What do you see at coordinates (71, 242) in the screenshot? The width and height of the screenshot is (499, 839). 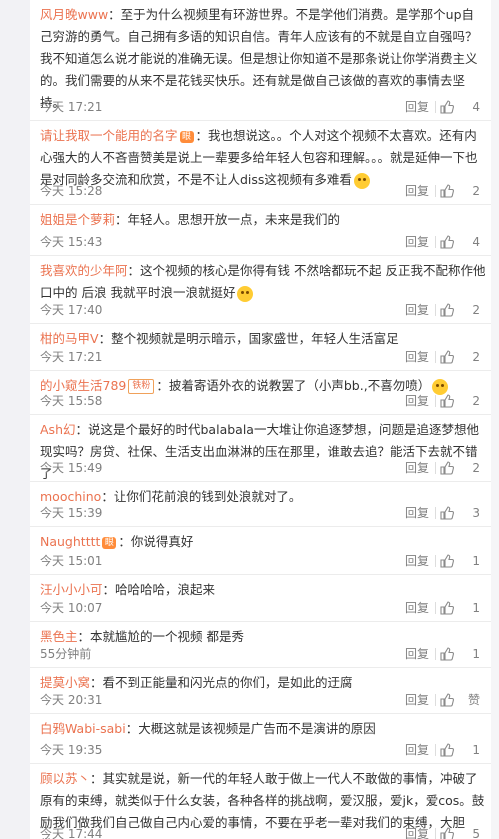 I see `comment-timestamp: 今天 15:43` at bounding box center [71, 242].